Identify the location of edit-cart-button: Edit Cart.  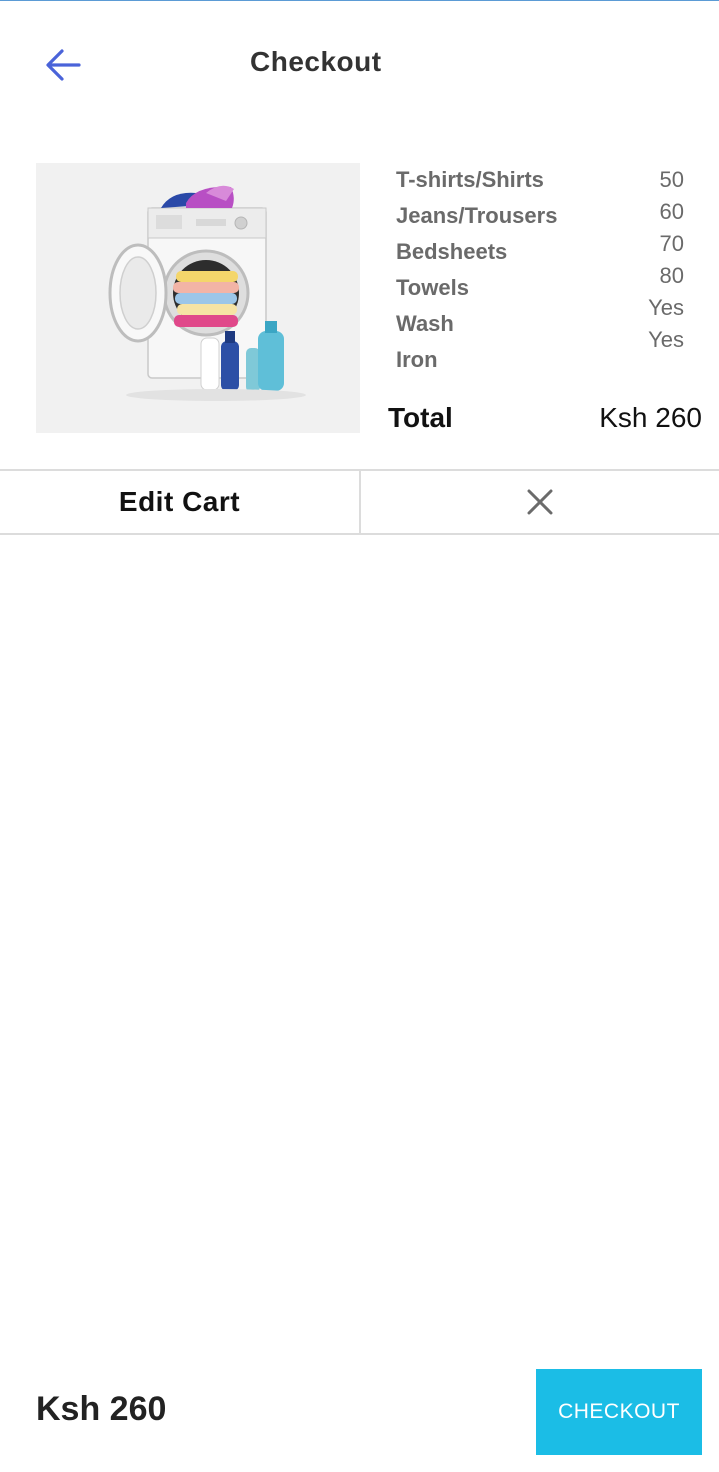
(180, 502).